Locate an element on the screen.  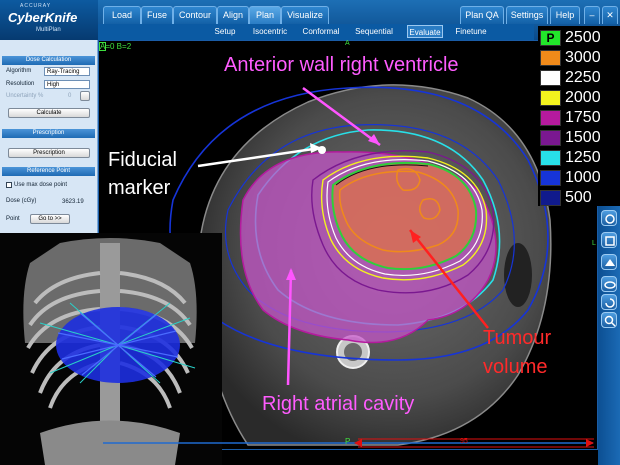
close-button: ✕ is located at coordinates (610, 15).